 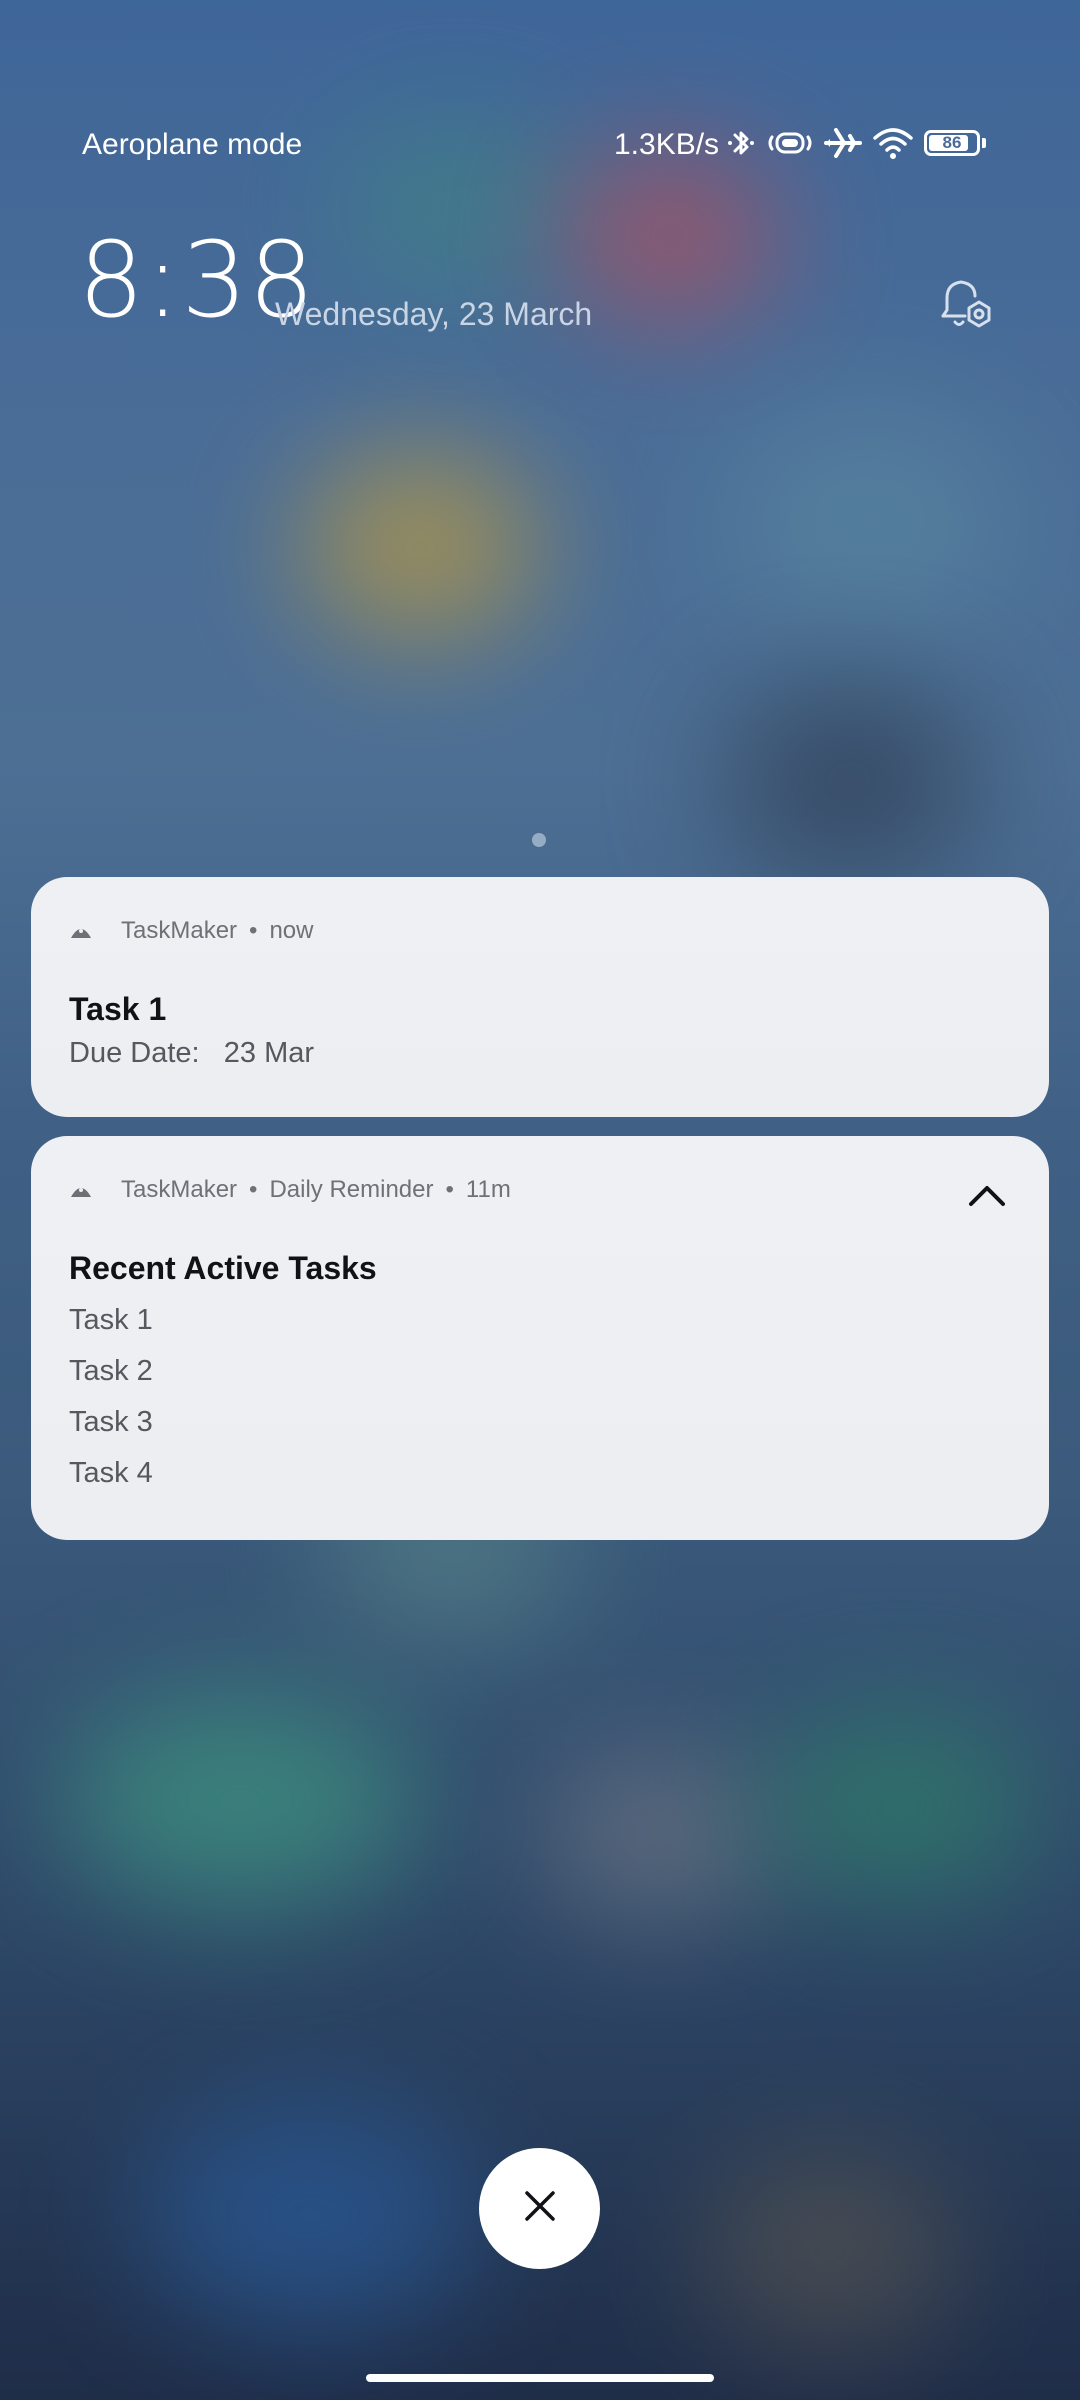 What do you see at coordinates (539, 840) in the screenshot?
I see `page-indicator-dot` at bounding box center [539, 840].